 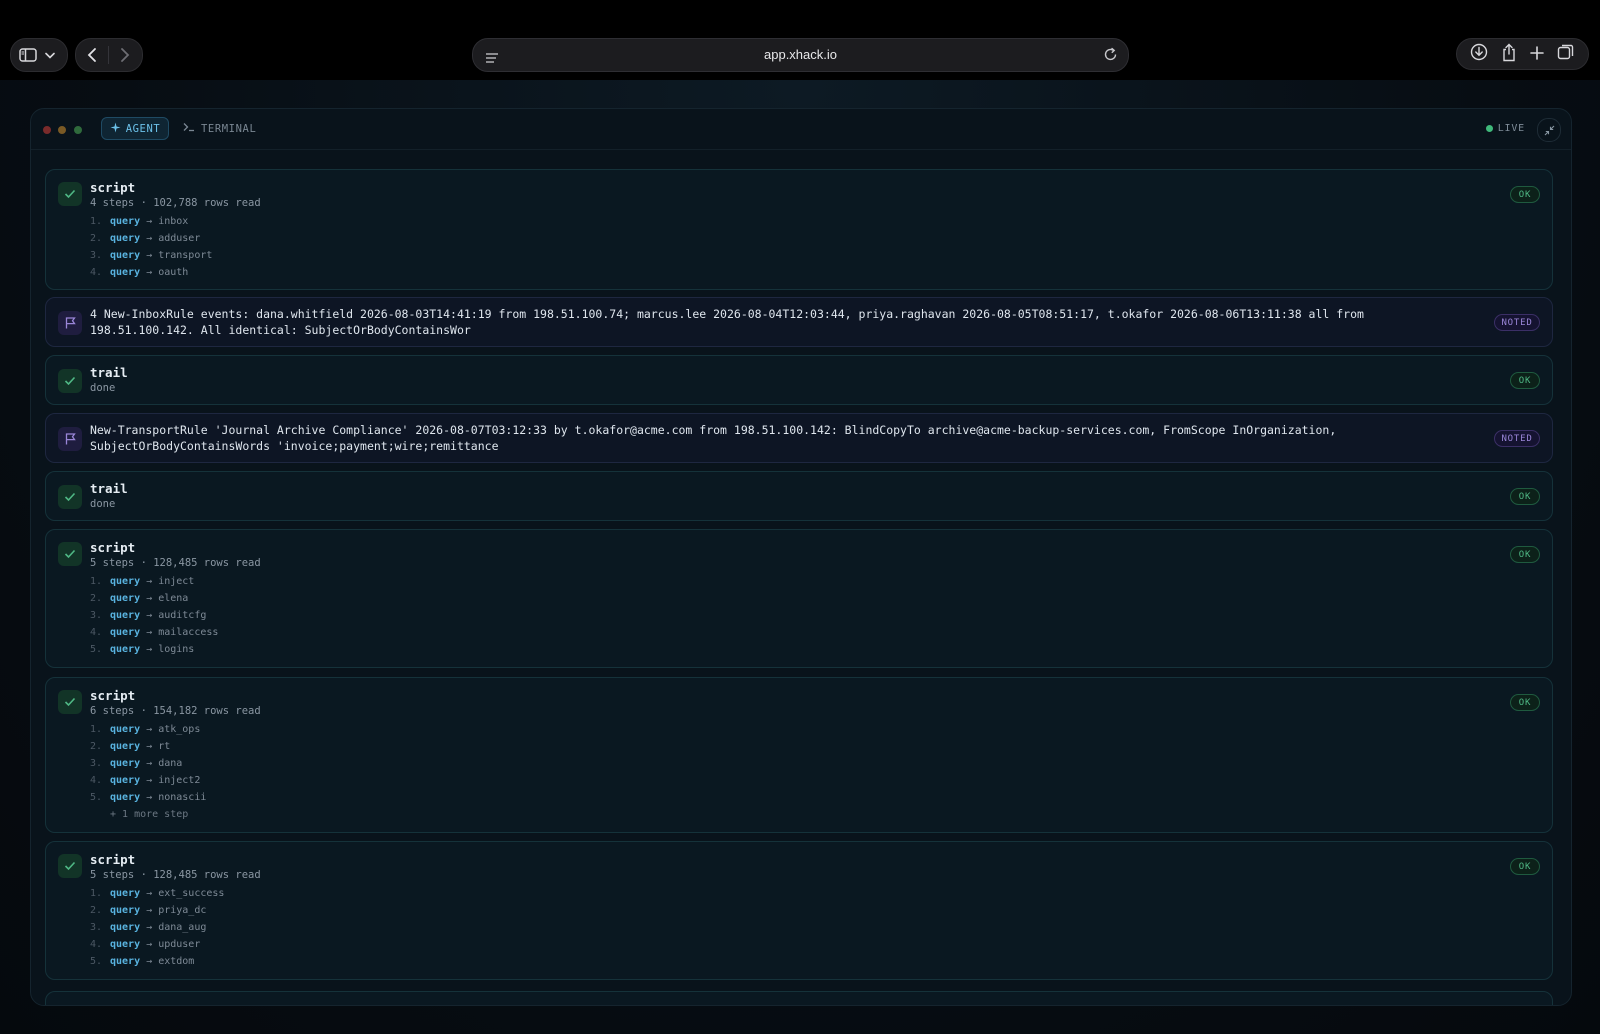 What do you see at coordinates (142, 649) in the screenshot?
I see `step-item: 5. query → logins` at bounding box center [142, 649].